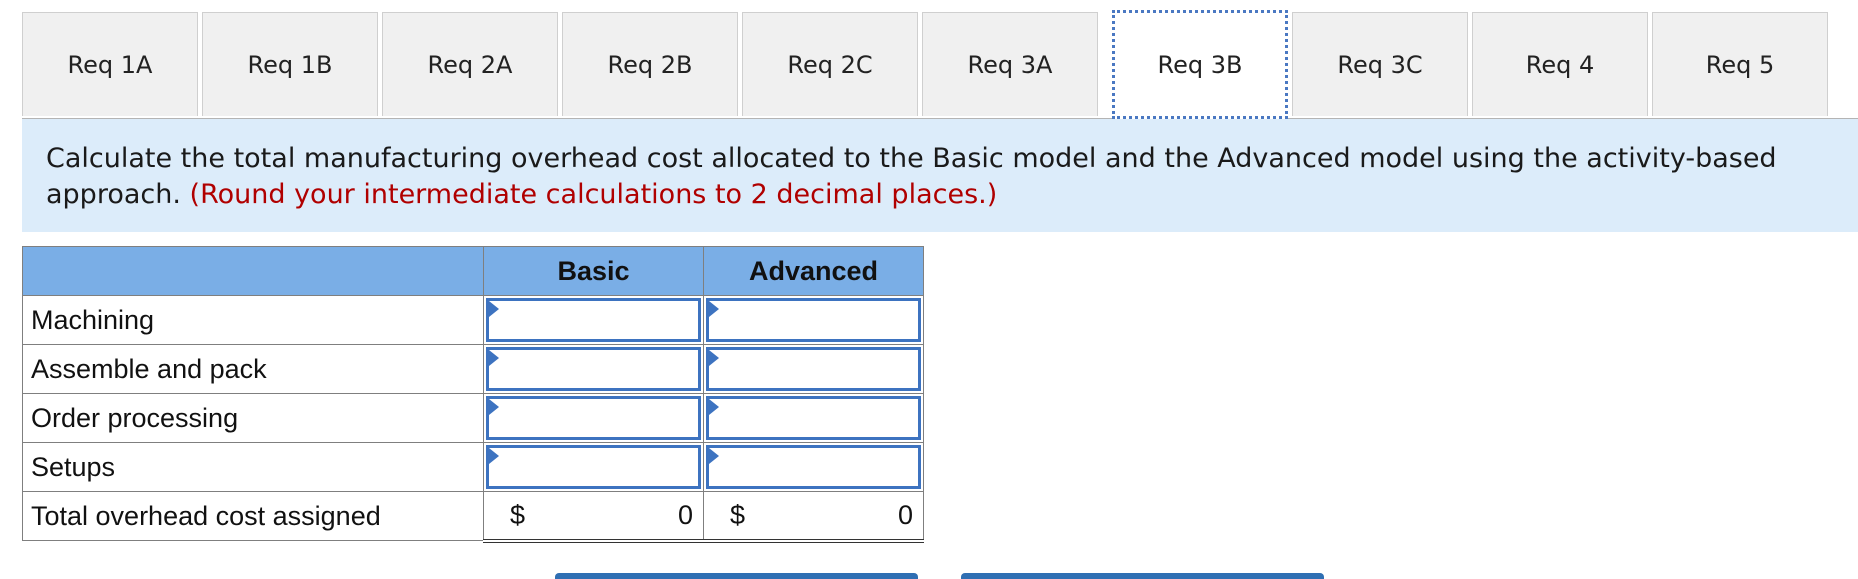 Image resolution: width=1858 pixels, height=579 pixels. Describe the element at coordinates (830, 64) in the screenshot. I see `tab-req-2c: Req 2C` at that location.